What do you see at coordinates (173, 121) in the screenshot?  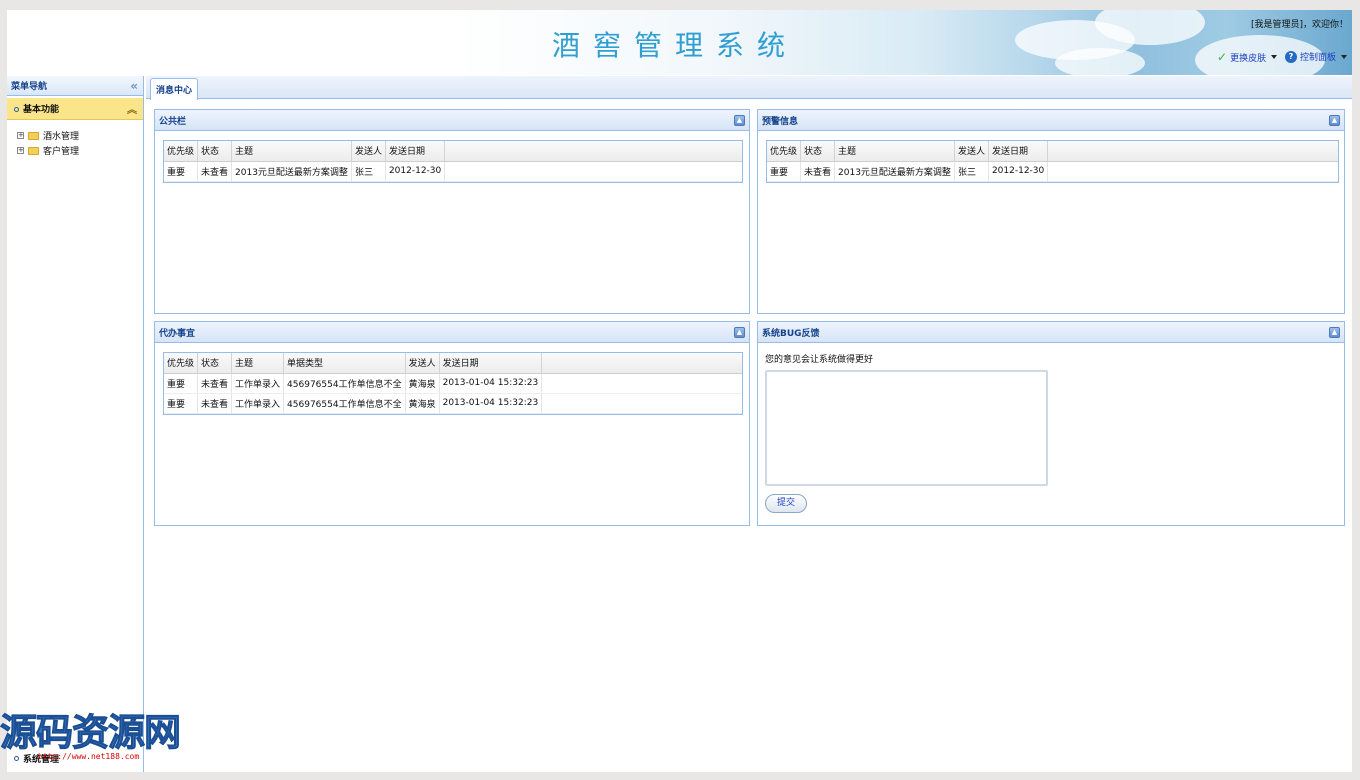 I see `panel-title: 公共栏` at bounding box center [173, 121].